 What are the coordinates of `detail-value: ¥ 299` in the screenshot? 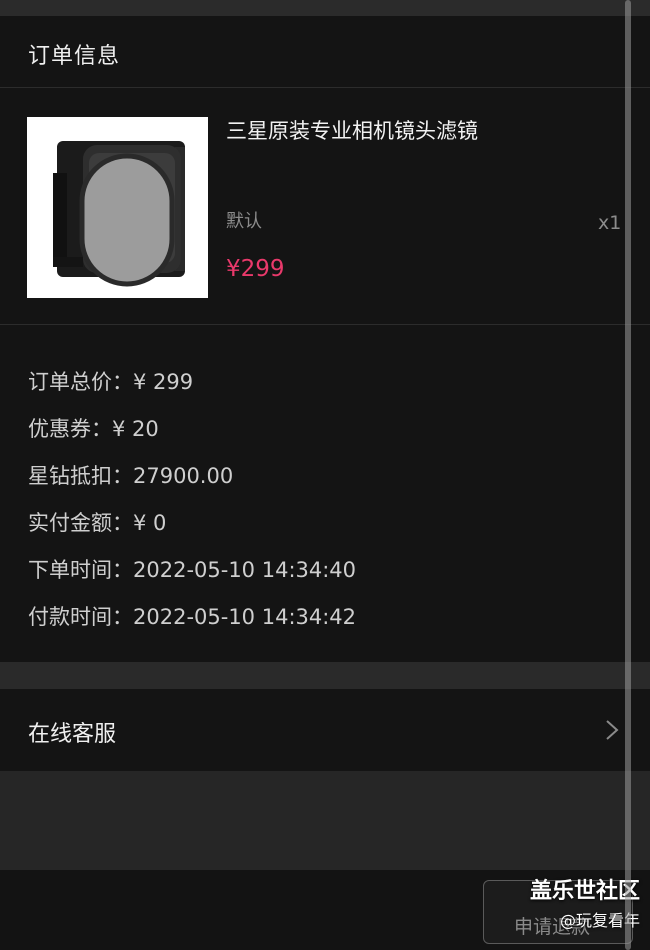 It's located at (163, 382).